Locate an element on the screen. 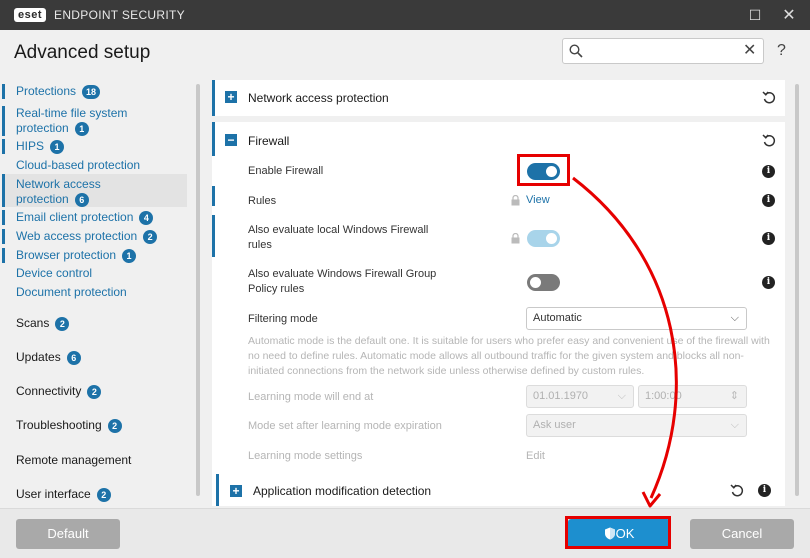 The image size is (810, 558). sidebar-group-scans: Scans 2 is located at coordinates (43, 323).